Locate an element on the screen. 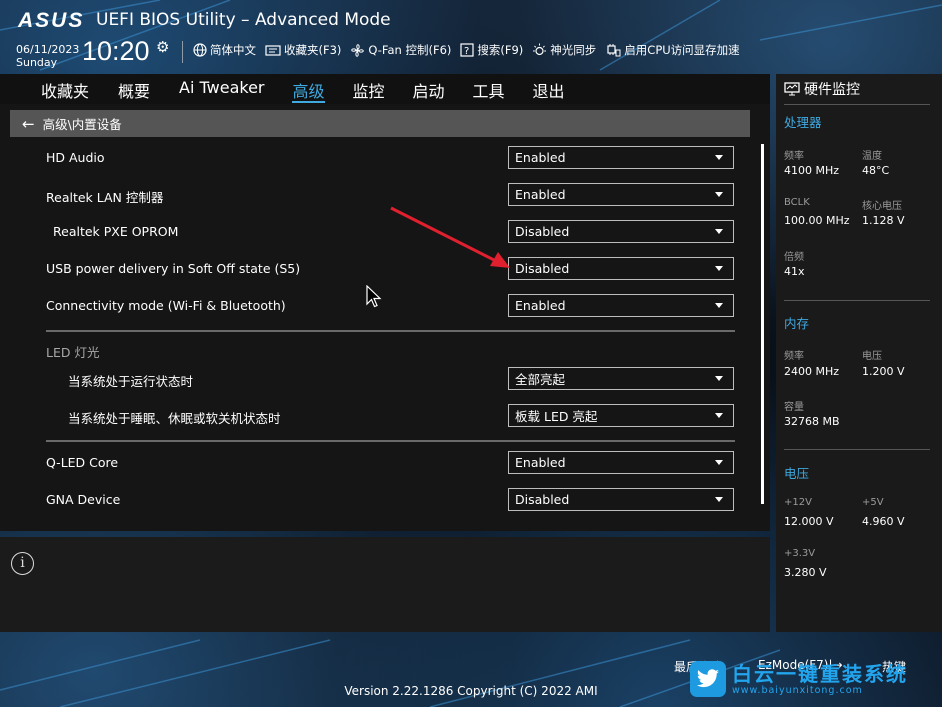 This screenshot has width=942, height=707. qfan-button: Q-Fan 控制(F6) is located at coordinates (400, 50).